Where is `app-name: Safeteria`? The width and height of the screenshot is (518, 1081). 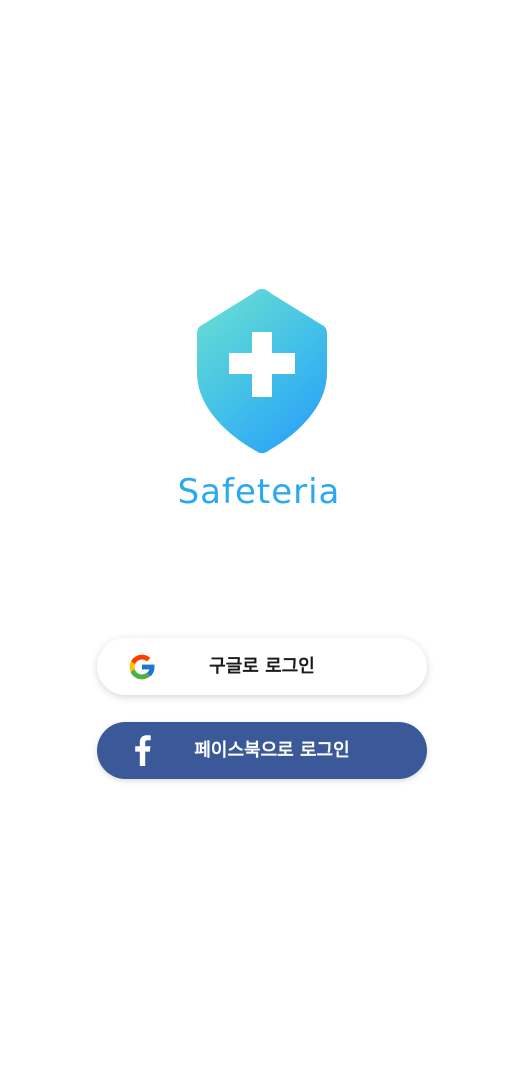
app-name: Safeteria is located at coordinates (259, 492).